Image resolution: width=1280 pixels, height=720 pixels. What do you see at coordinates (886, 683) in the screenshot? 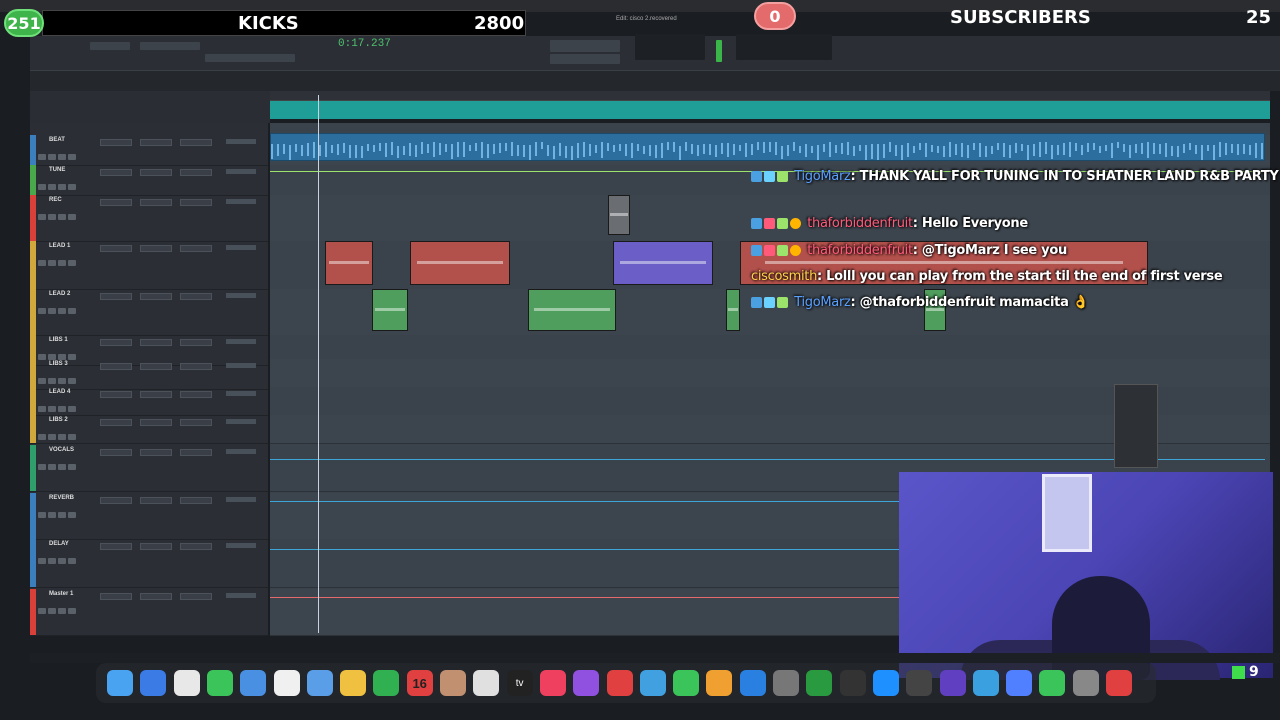
I see `browser-icon` at bounding box center [886, 683].